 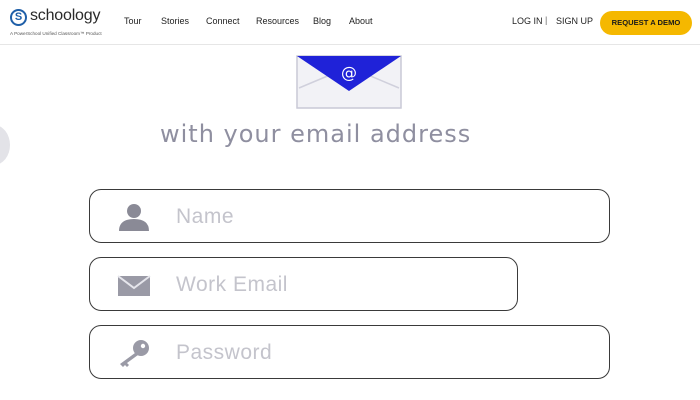 What do you see at coordinates (5, 145) in the screenshot?
I see `side-decoration` at bounding box center [5, 145].